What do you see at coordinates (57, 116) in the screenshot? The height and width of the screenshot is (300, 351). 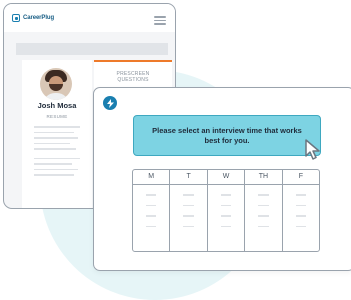 I see `resume-label: RESUME` at bounding box center [57, 116].